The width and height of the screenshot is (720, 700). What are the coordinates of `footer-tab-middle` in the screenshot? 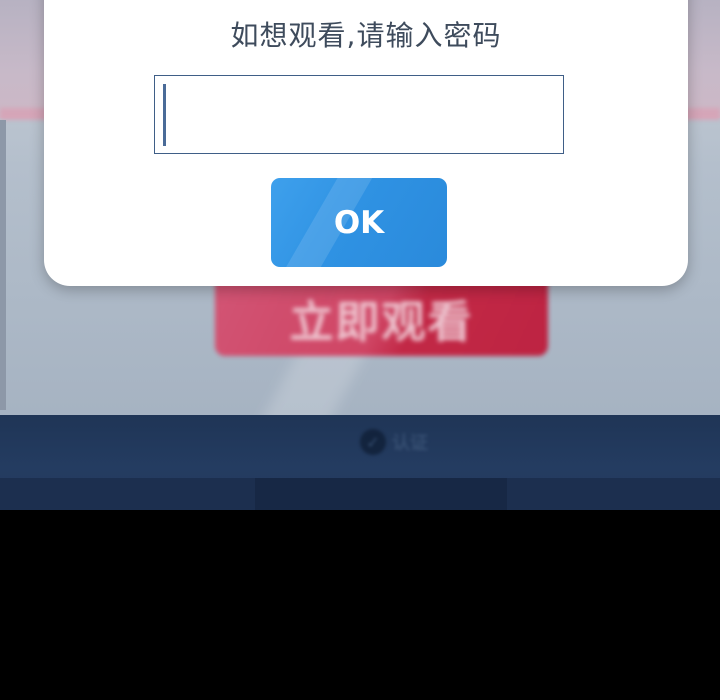 It's located at (381, 494).